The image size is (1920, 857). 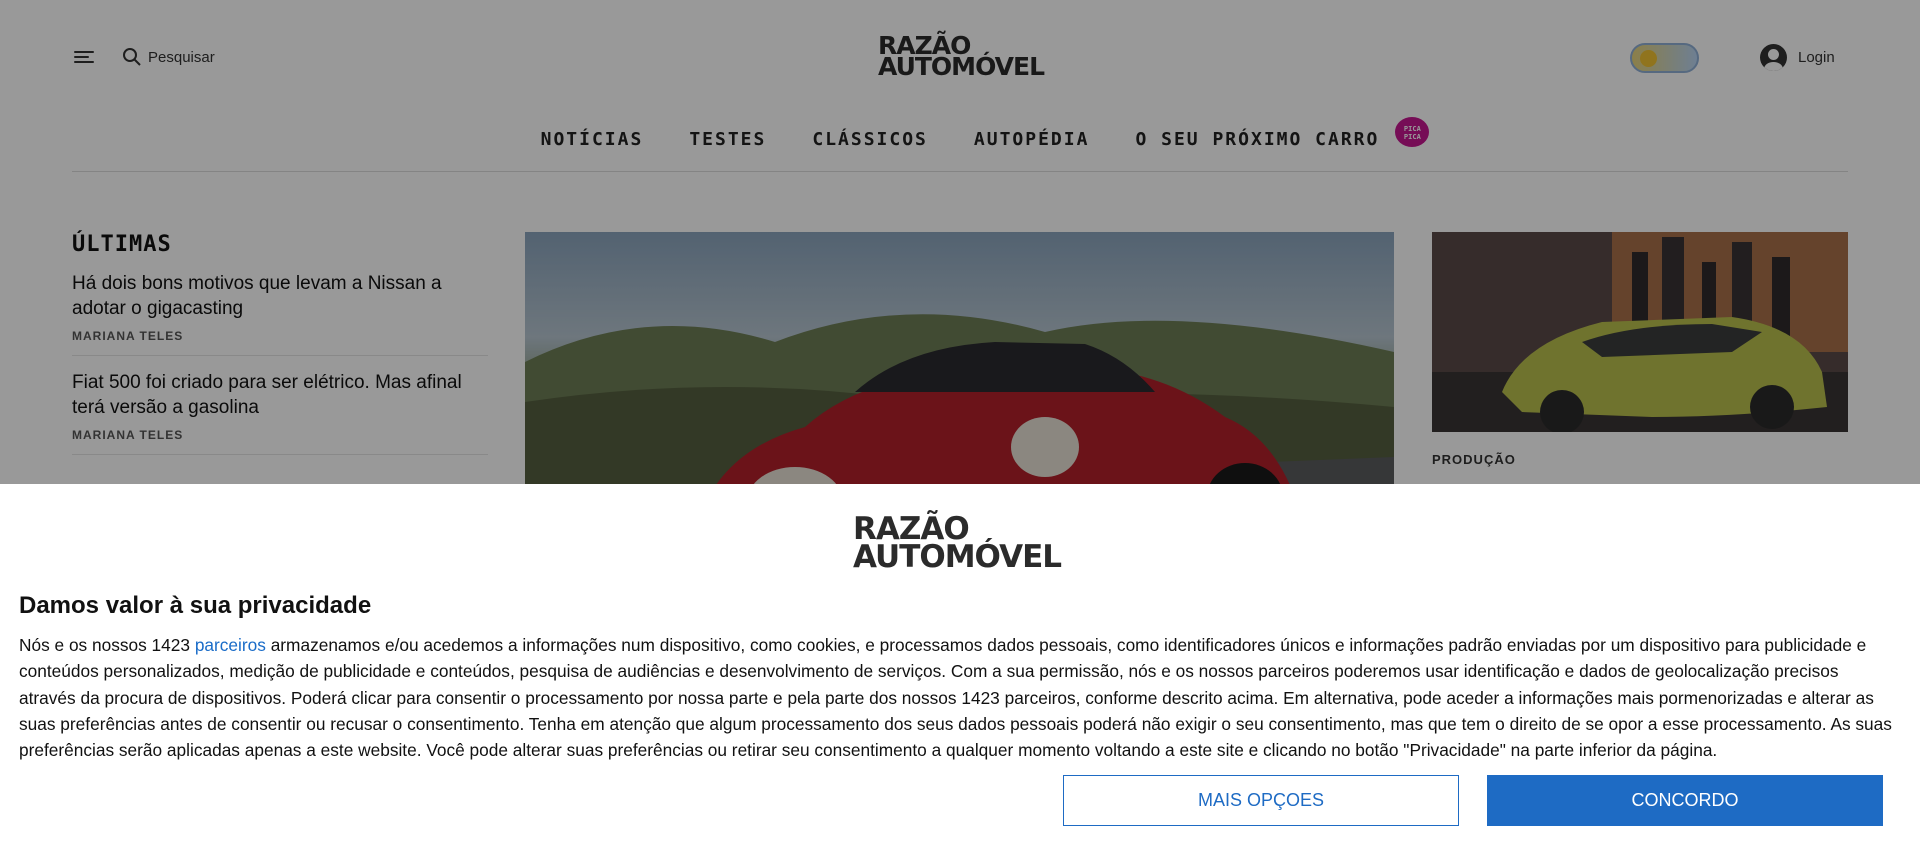 I want to click on agree-button: CONCORDO, so click(x=1685, y=800).